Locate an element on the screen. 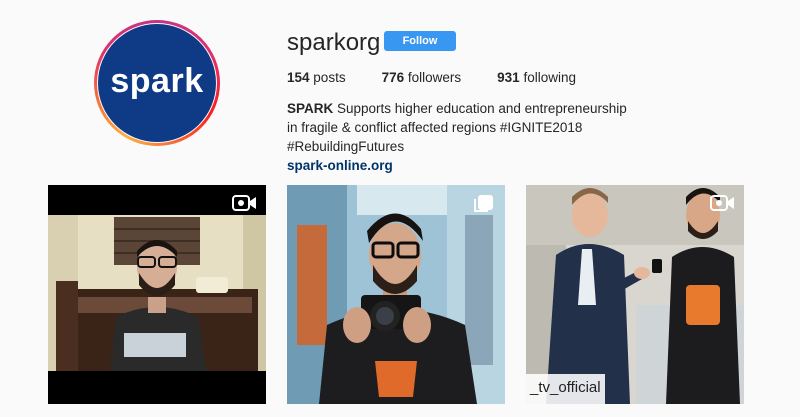 The width and height of the screenshot is (800, 417). carousel-icon is located at coordinates (483, 203).